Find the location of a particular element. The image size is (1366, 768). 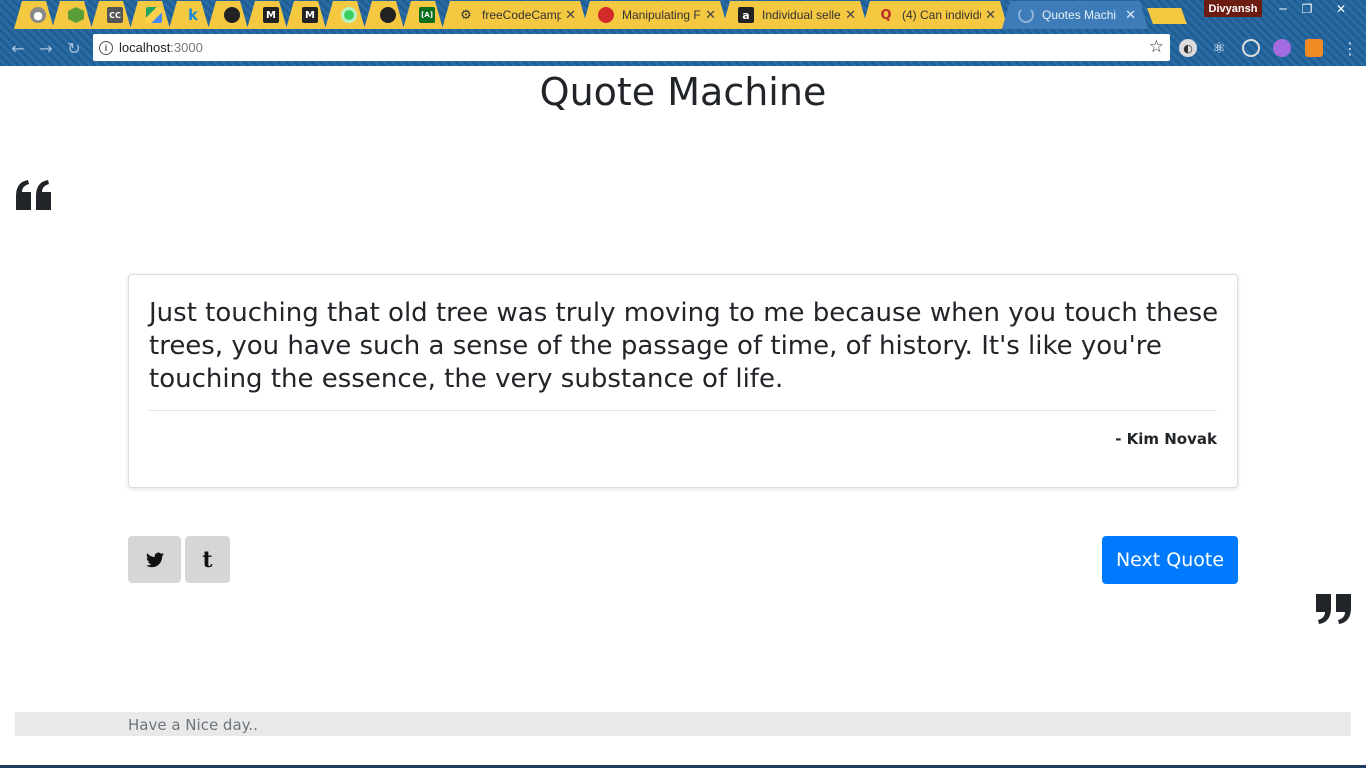

divider is located at coordinates (683, 410).